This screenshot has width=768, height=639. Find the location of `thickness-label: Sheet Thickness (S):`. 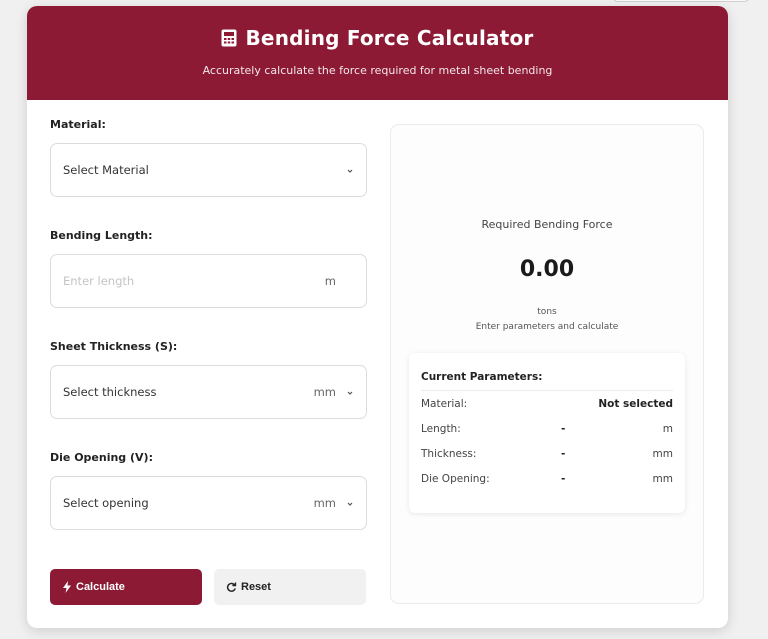

thickness-label: Sheet Thickness (S): is located at coordinates (114, 346).